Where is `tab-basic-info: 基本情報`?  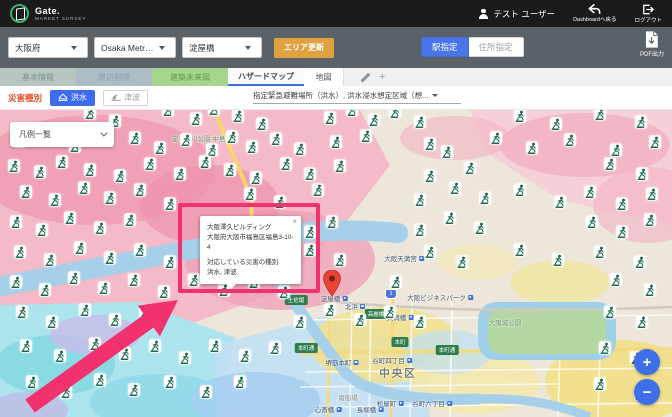
tab-basic-info: 基本情報 is located at coordinates (38, 77).